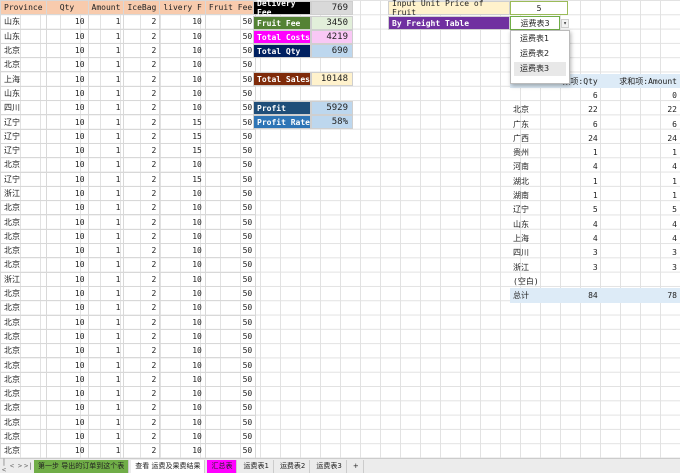 This screenshot has width=680, height=474. What do you see at coordinates (529, 281) in the screenshot?
I see `pivot-cell: (空白)` at bounding box center [529, 281].